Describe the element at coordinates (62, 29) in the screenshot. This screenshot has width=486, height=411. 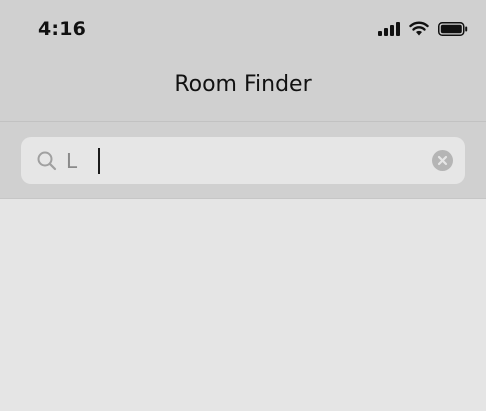
I see `status-time: 4:16` at that location.